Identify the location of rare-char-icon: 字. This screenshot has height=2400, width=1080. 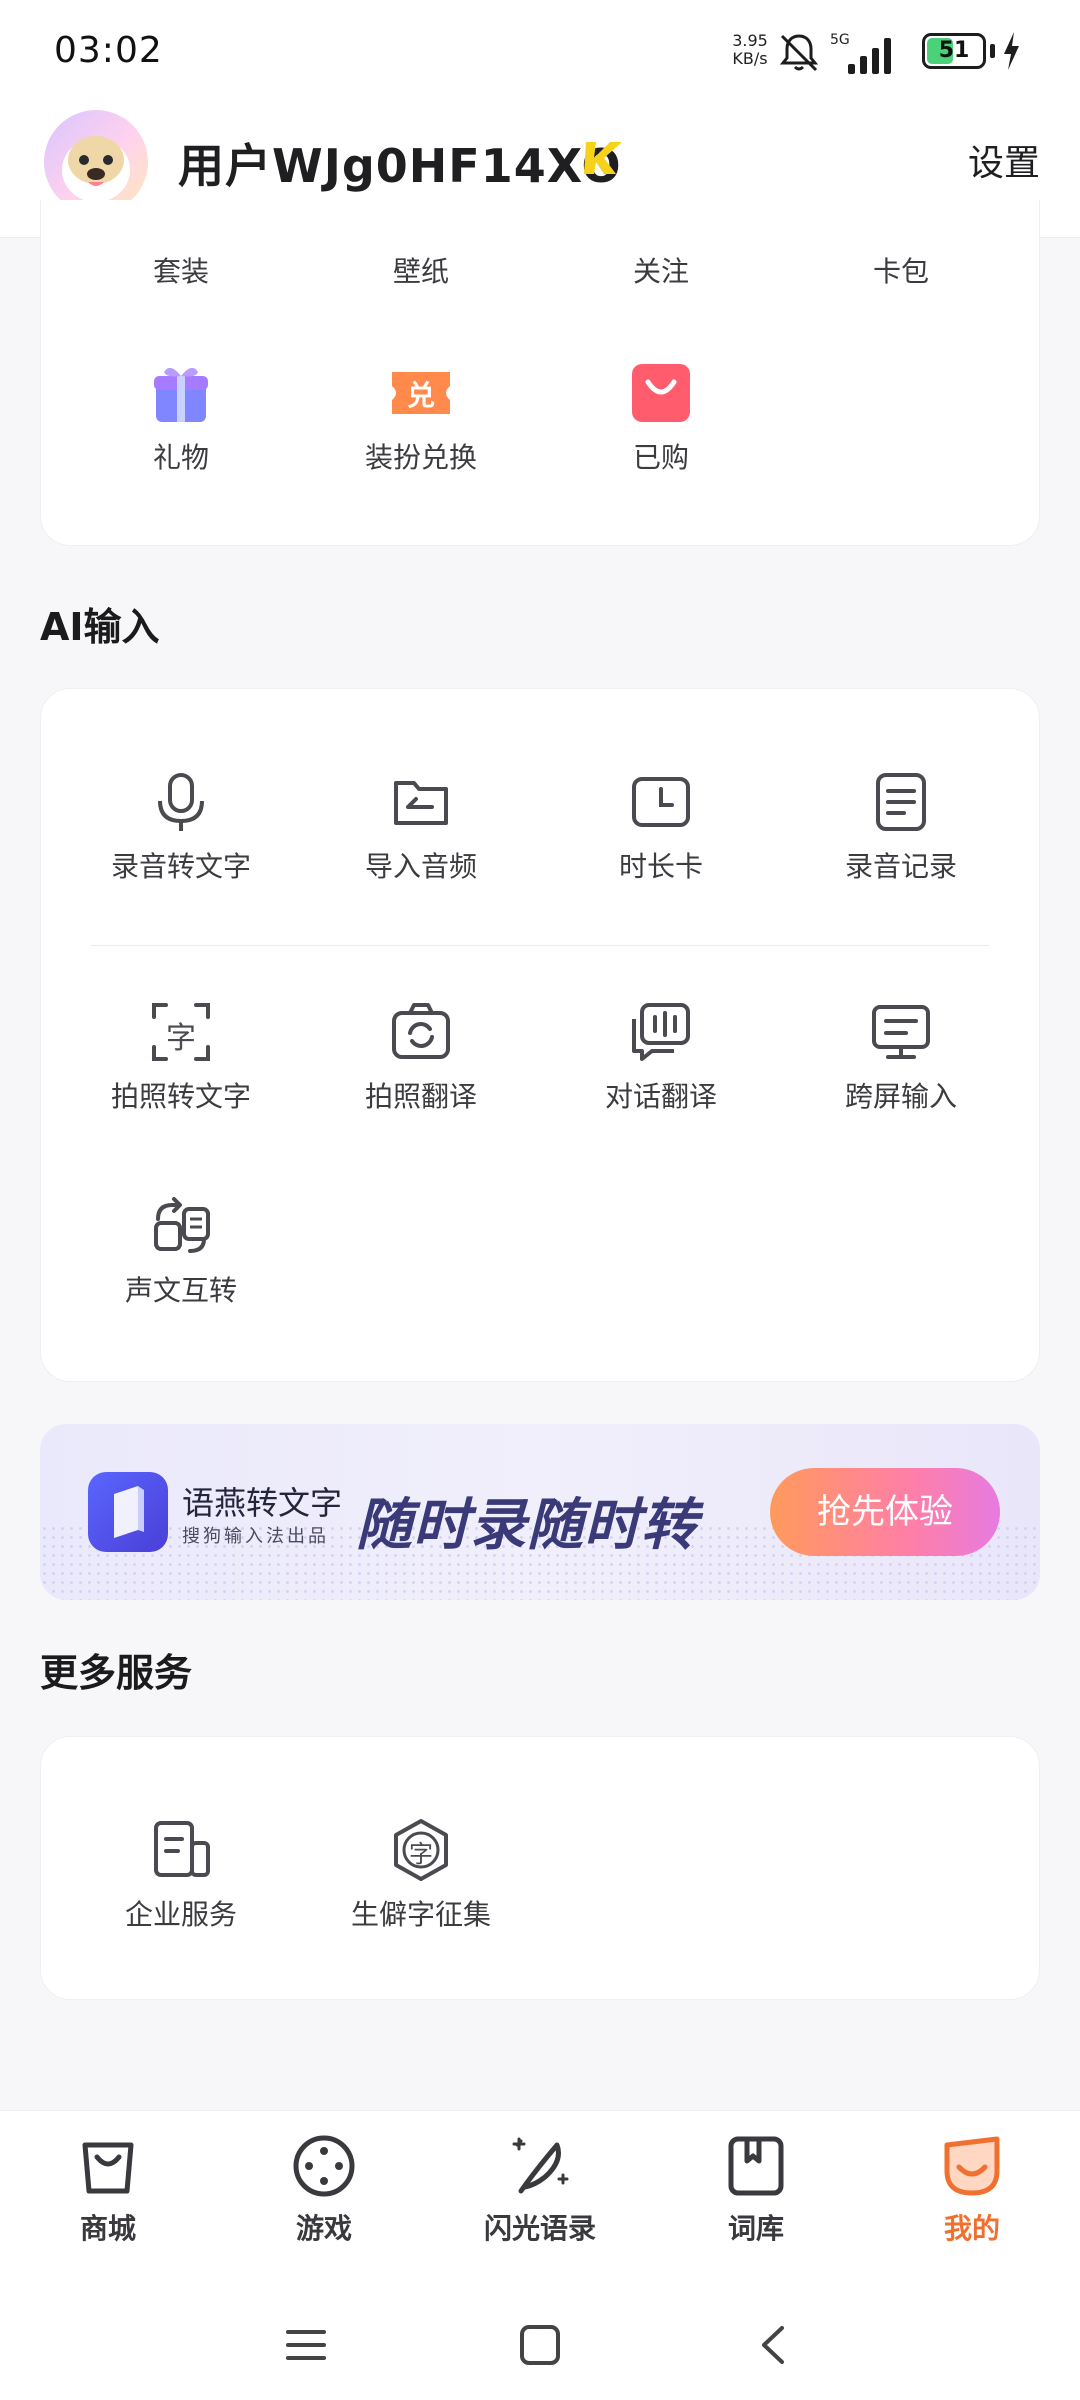
(421, 1850).